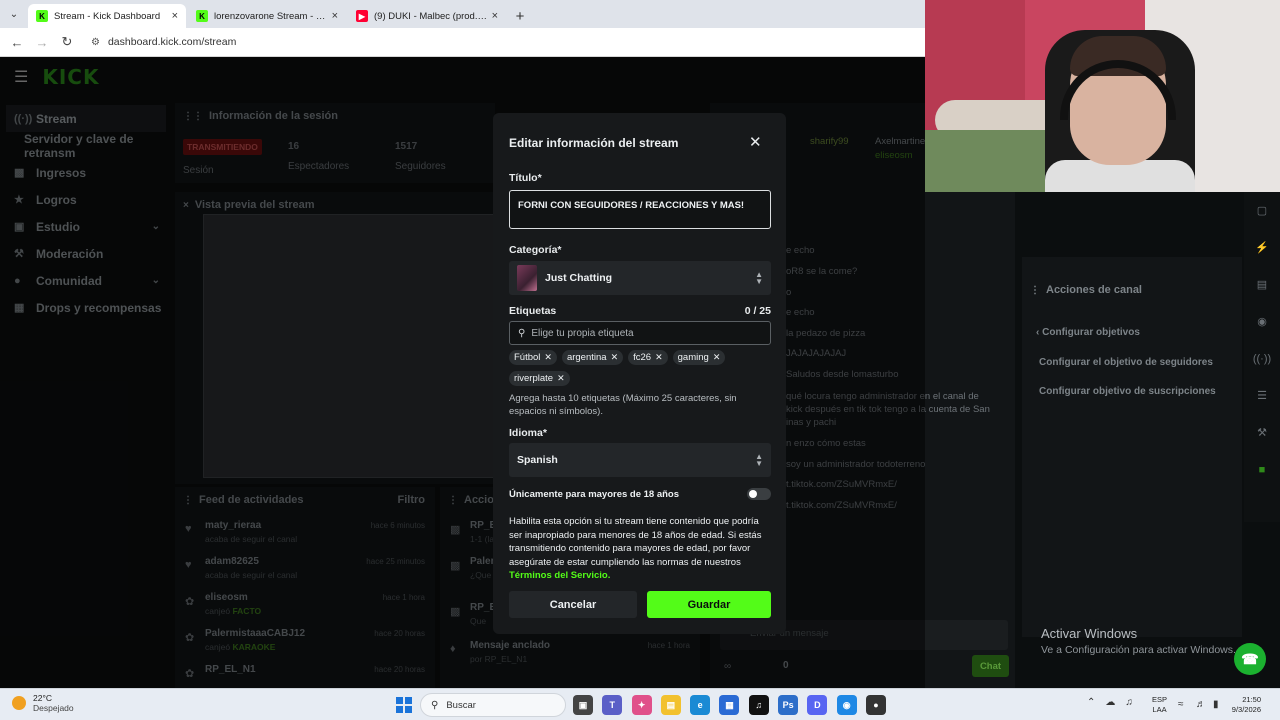 Image resolution: width=1280 pixels, height=720 pixels. What do you see at coordinates (271, 16) in the screenshot?
I see `tab-title: lorenzovarone Stream - Watch` at bounding box center [271, 16].